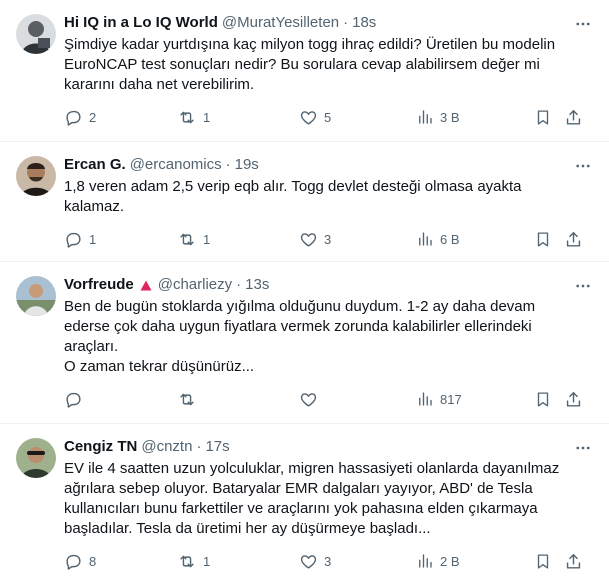 This screenshot has height=581, width=609. I want to click on reply-count: 1, so click(93, 239).